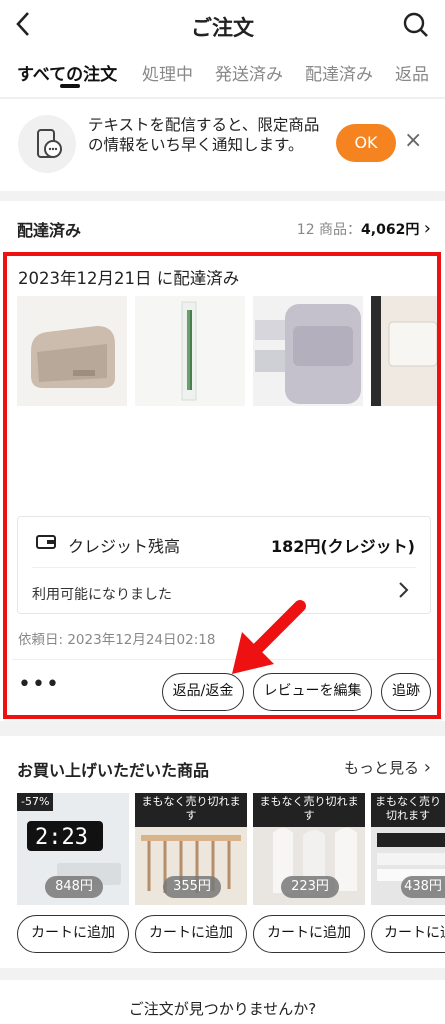 The image size is (445, 1024). What do you see at coordinates (408, 849) in the screenshot?
I see `product-card: まもなく売り切れます 438円` at bounding box center [408, 849].